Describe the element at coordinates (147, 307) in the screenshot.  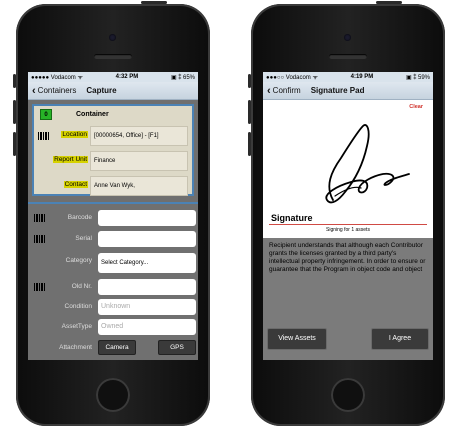
I see `condition-input: Unknown` at that location.